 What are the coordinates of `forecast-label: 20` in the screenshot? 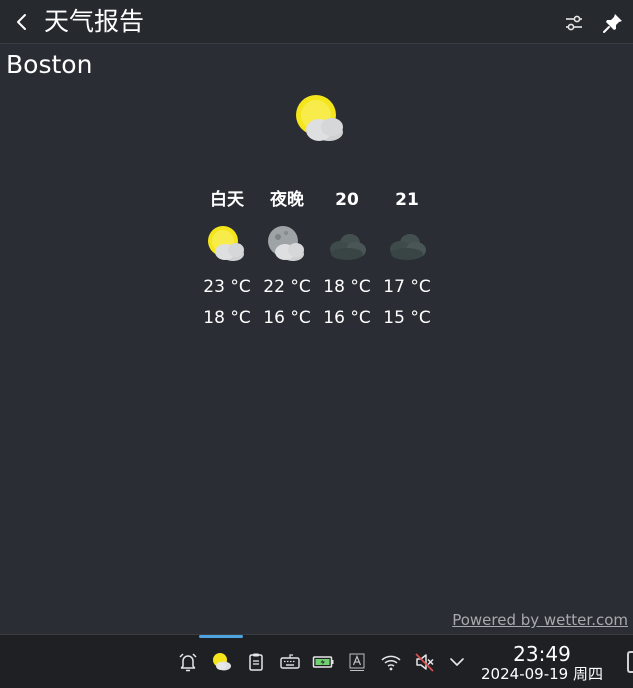 It's located at (347, 200).